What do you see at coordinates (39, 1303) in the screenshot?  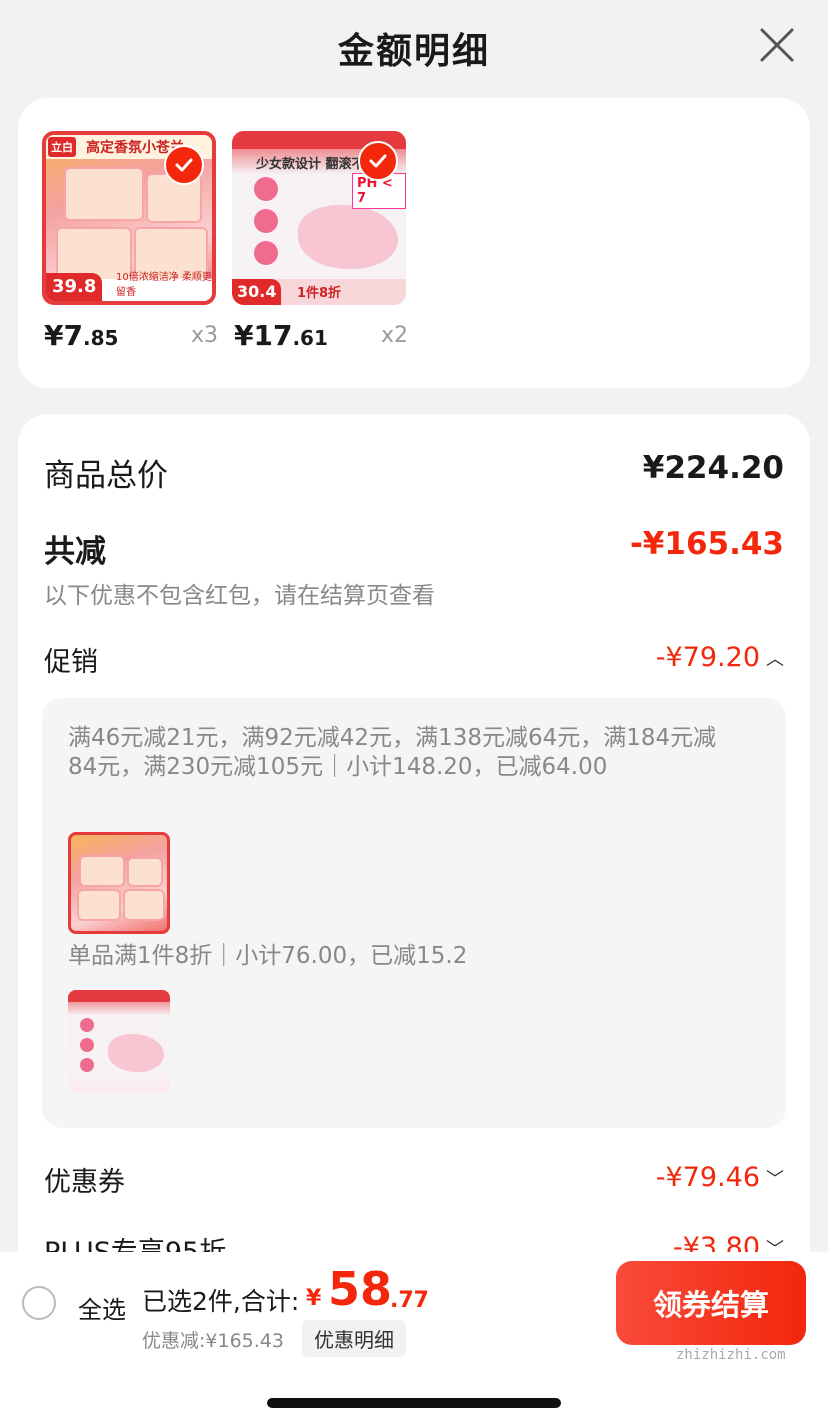 I see `select-all-radio` at bounding box center [39, 1303].